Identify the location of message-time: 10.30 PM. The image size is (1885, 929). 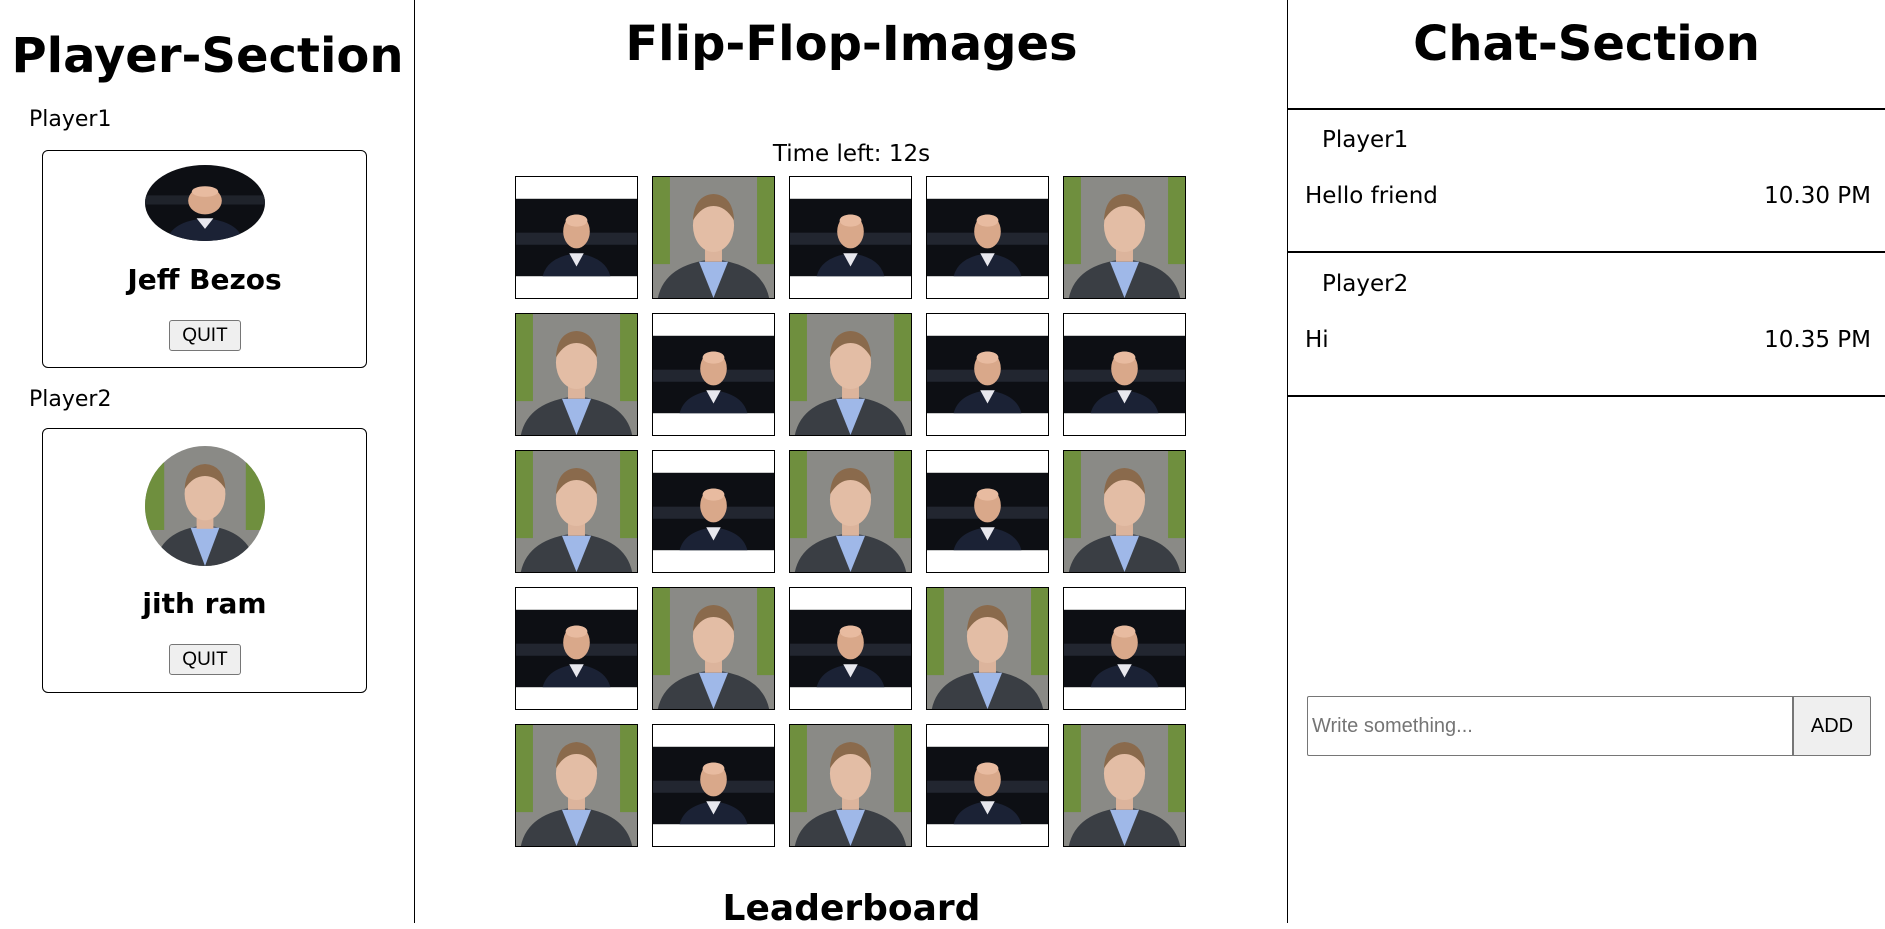
(1817, 196).